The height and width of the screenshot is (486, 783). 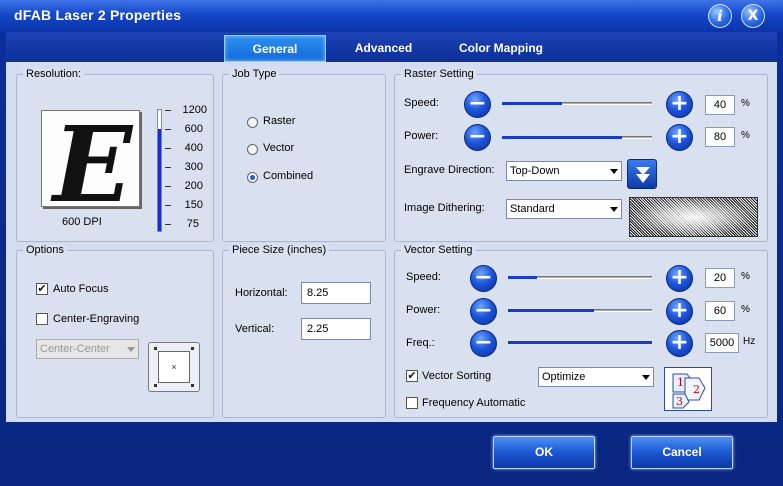 I want to click on handle-top-right, so click(x=192, y=348).